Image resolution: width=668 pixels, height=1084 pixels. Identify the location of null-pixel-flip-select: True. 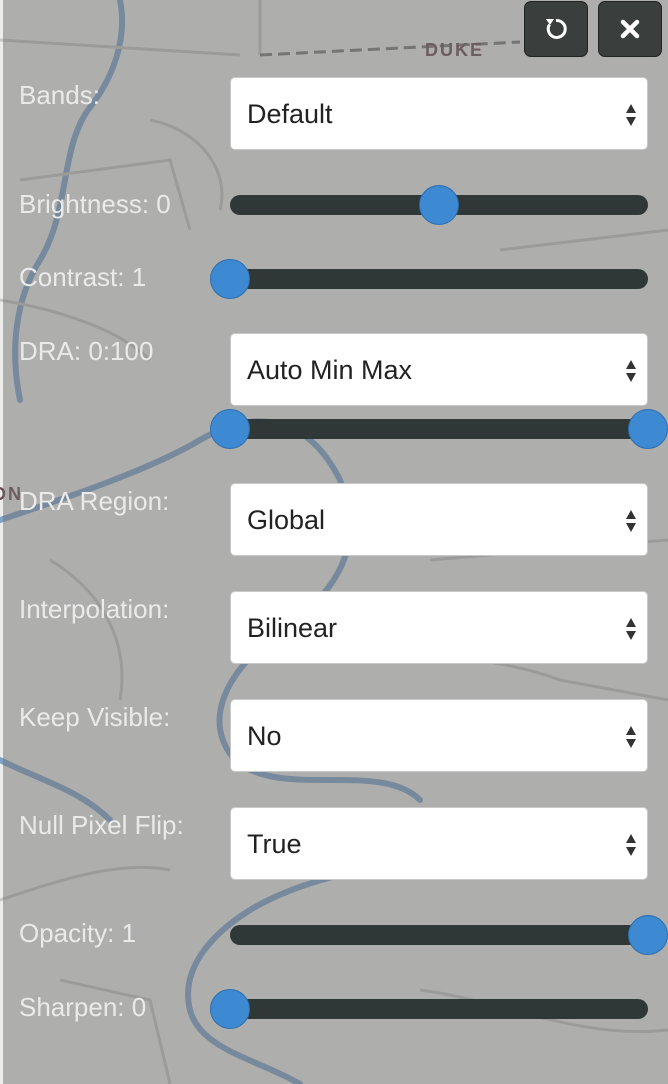
(439, 843).